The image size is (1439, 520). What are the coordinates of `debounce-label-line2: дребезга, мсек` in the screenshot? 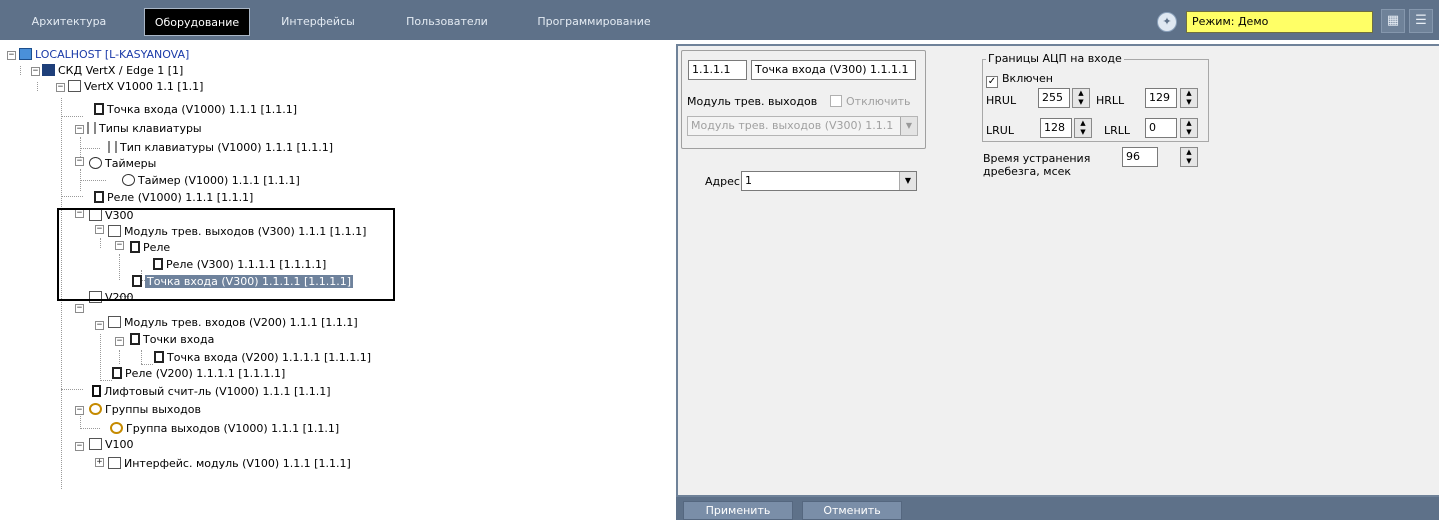 It's located at (1027, 171).